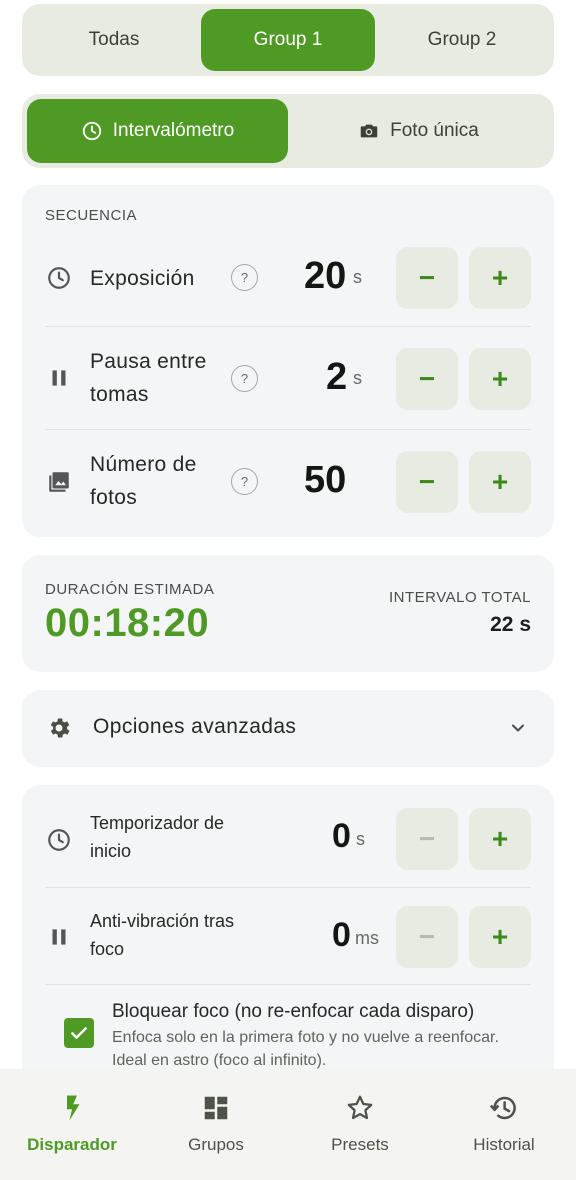  I want to click on nav-presets: Presets, so click(360, 1124).